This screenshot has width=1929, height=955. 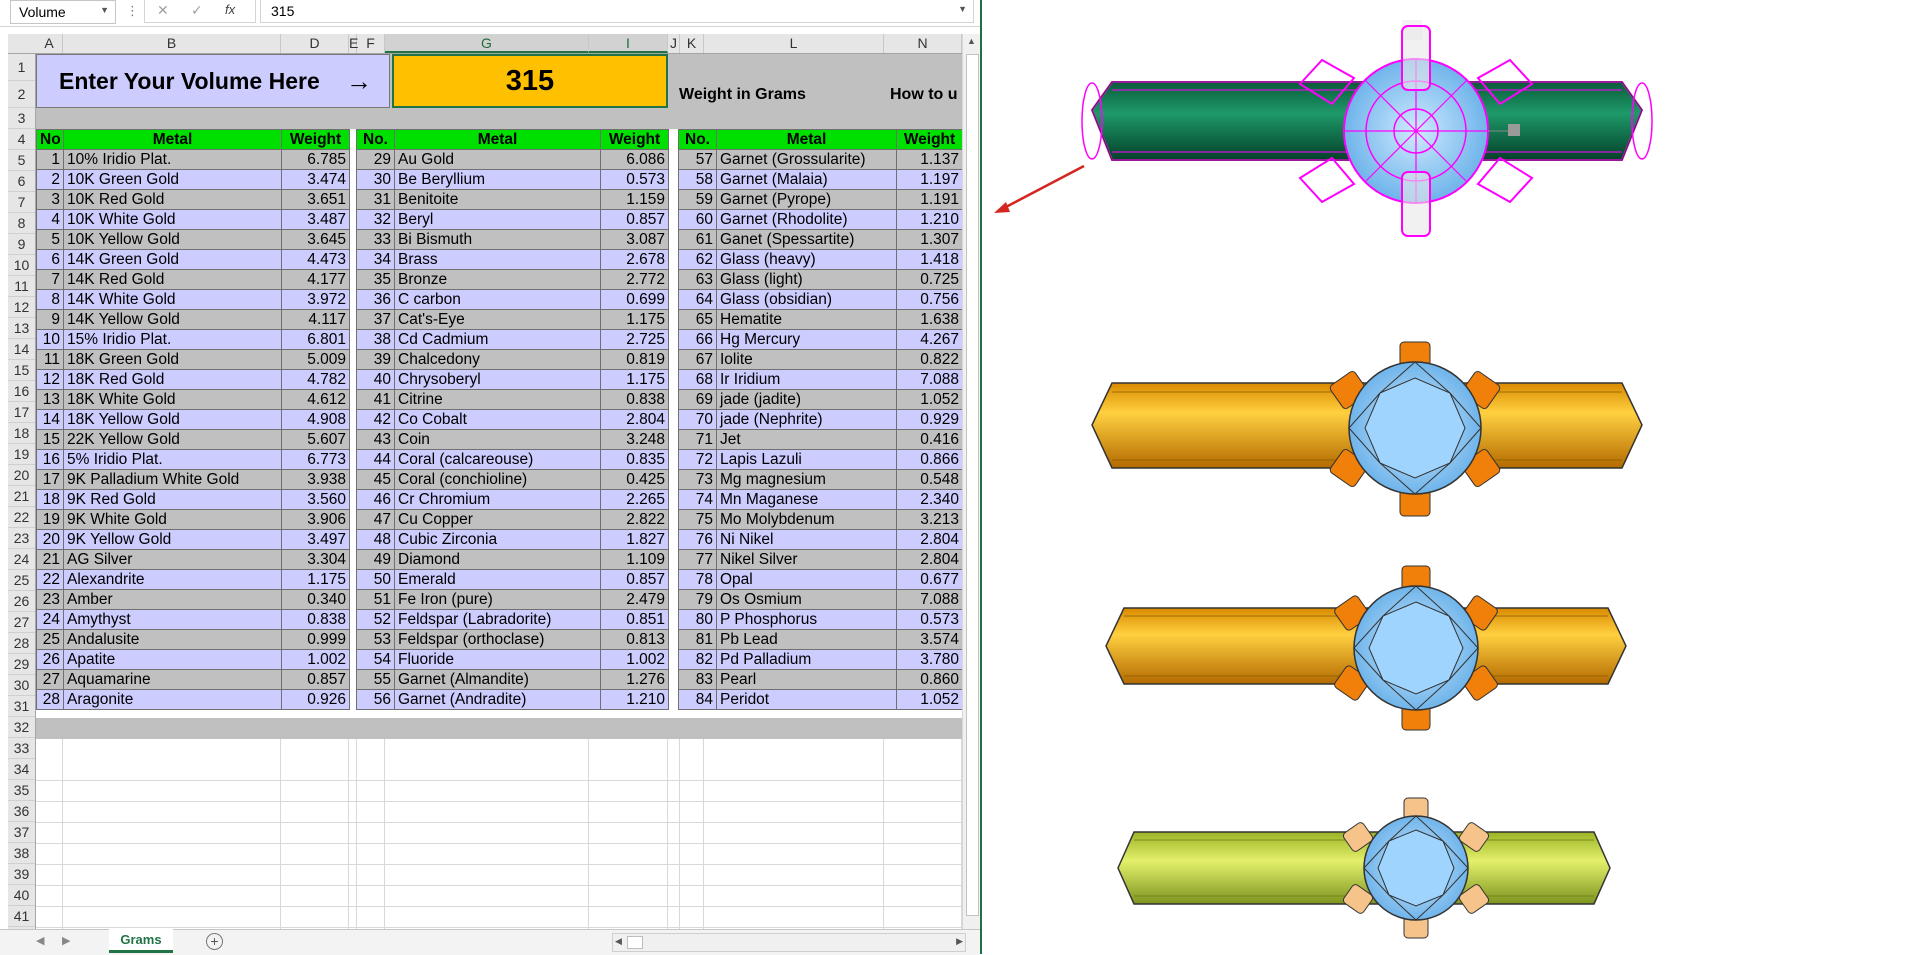 I want to click on row-number: 80, so click(x=697, y=619).